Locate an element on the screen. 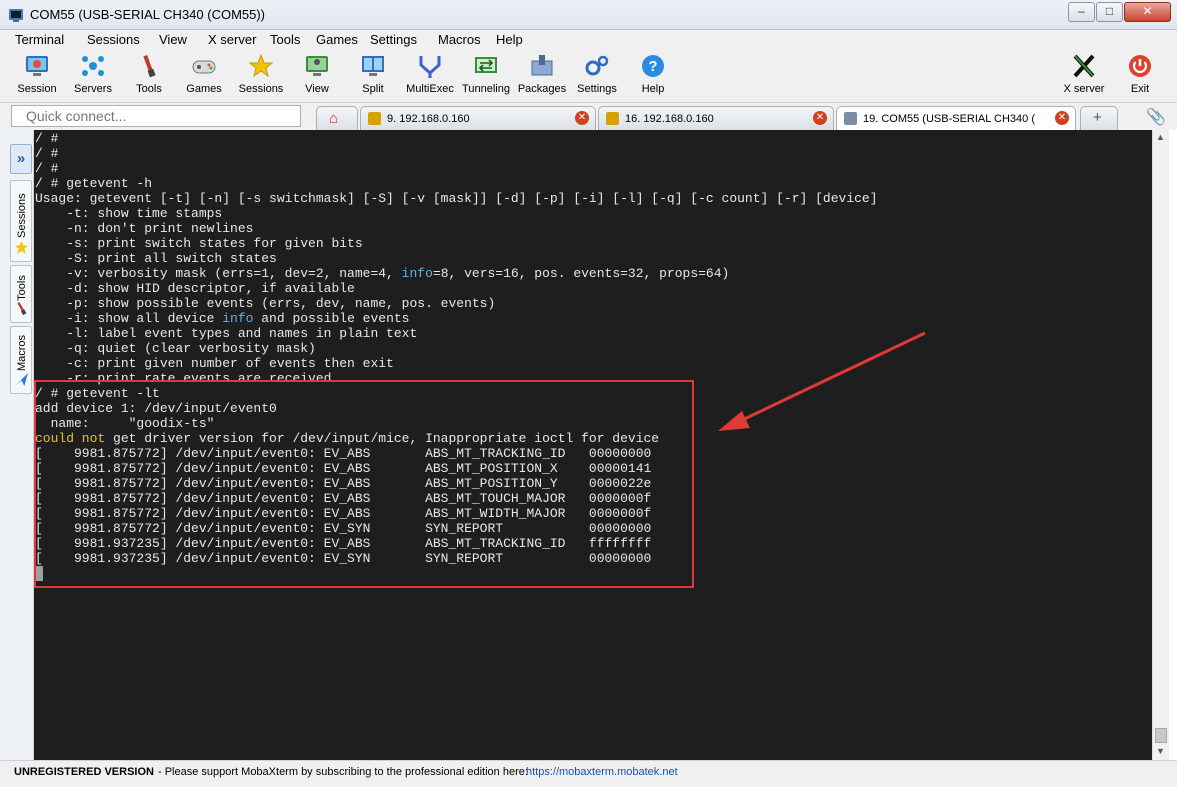 Image resolution: width=1177 pixels, height=787 pixels. close-button: ✕ is located at coordinates (1147, 12).